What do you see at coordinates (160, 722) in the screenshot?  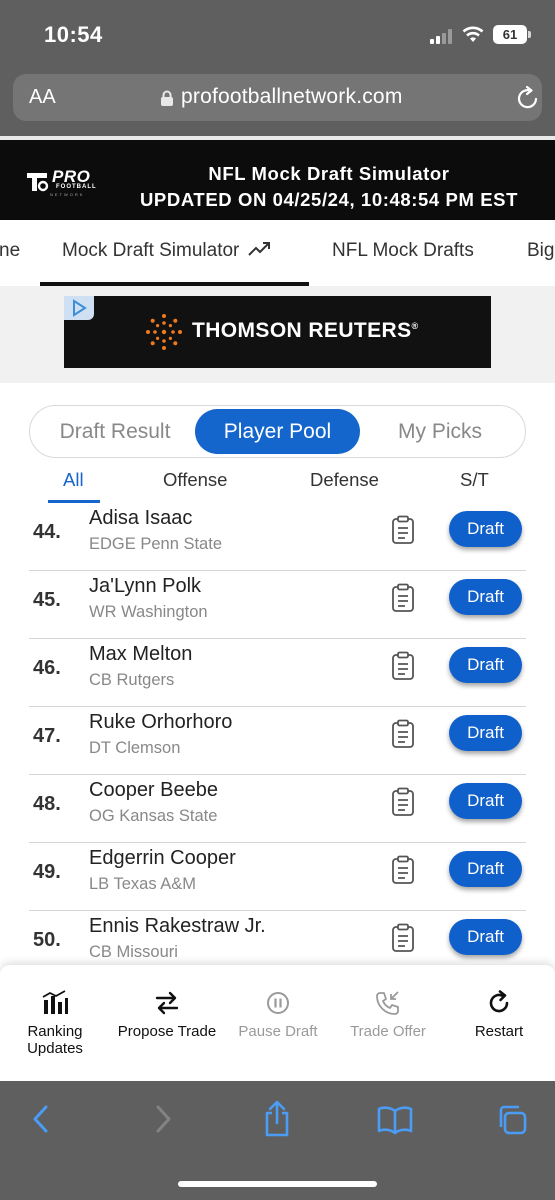 I see `player-name: Ruke Orhorhoro` at bounding box center [160, 722].